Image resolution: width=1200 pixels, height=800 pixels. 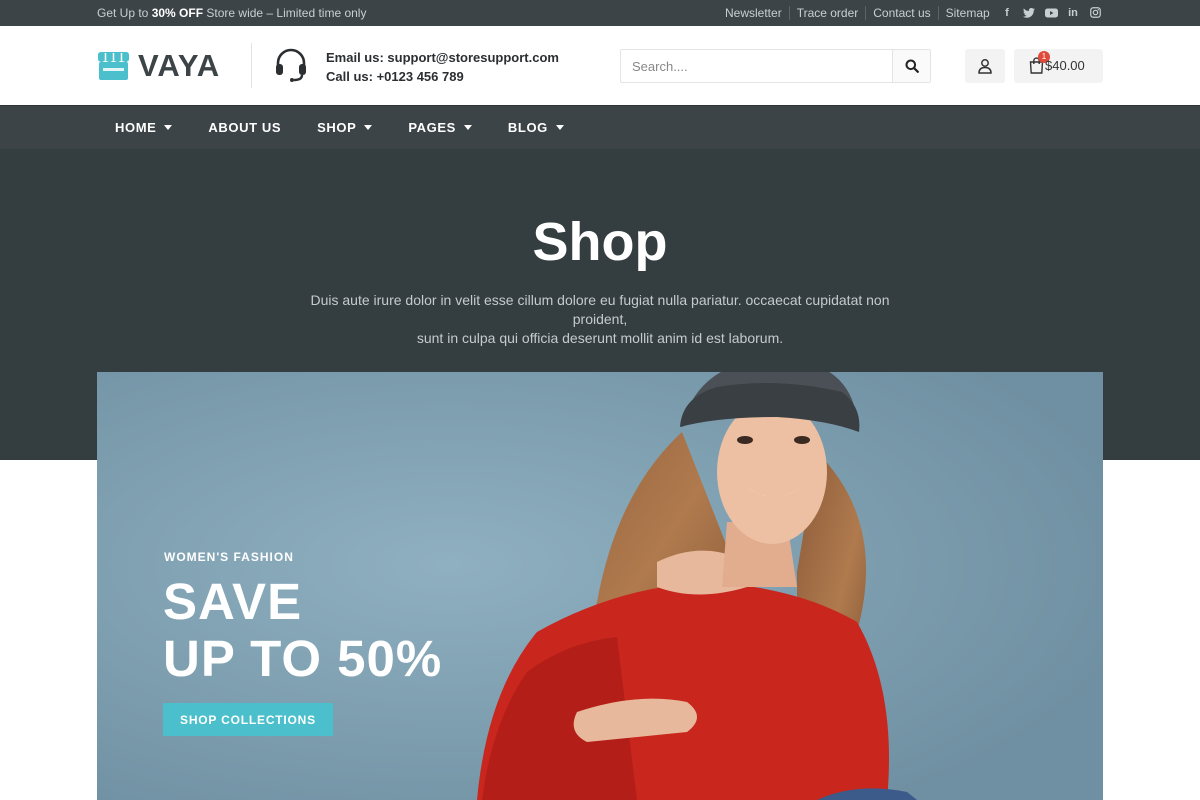 I want to click on facebook-icon: f, so click(x=1007, y=12).